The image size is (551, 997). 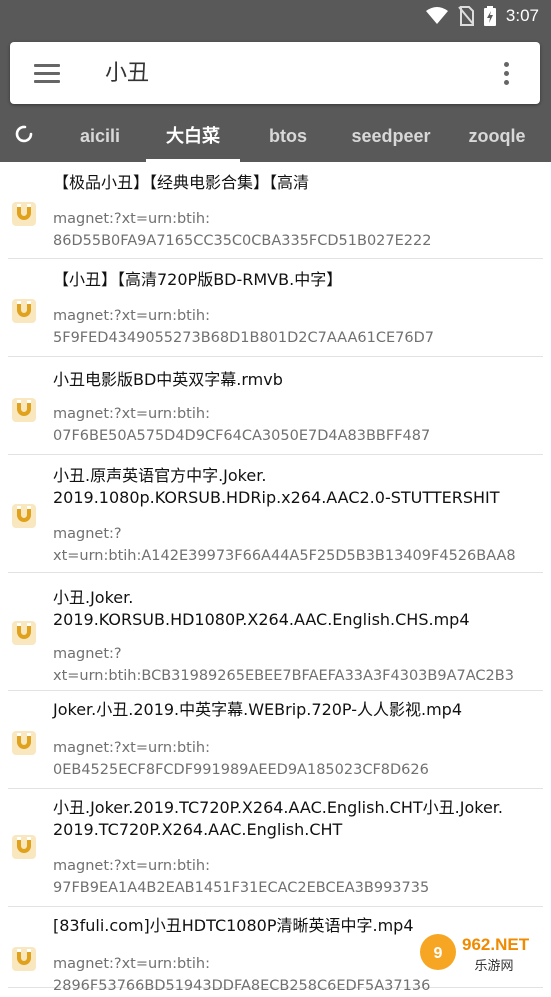 What do you see at coordinates (181, 182) in the screenshot?
I see `result-title: 【极品小丑】【经典电影合集】【高清` at bounding box center [181, 182].